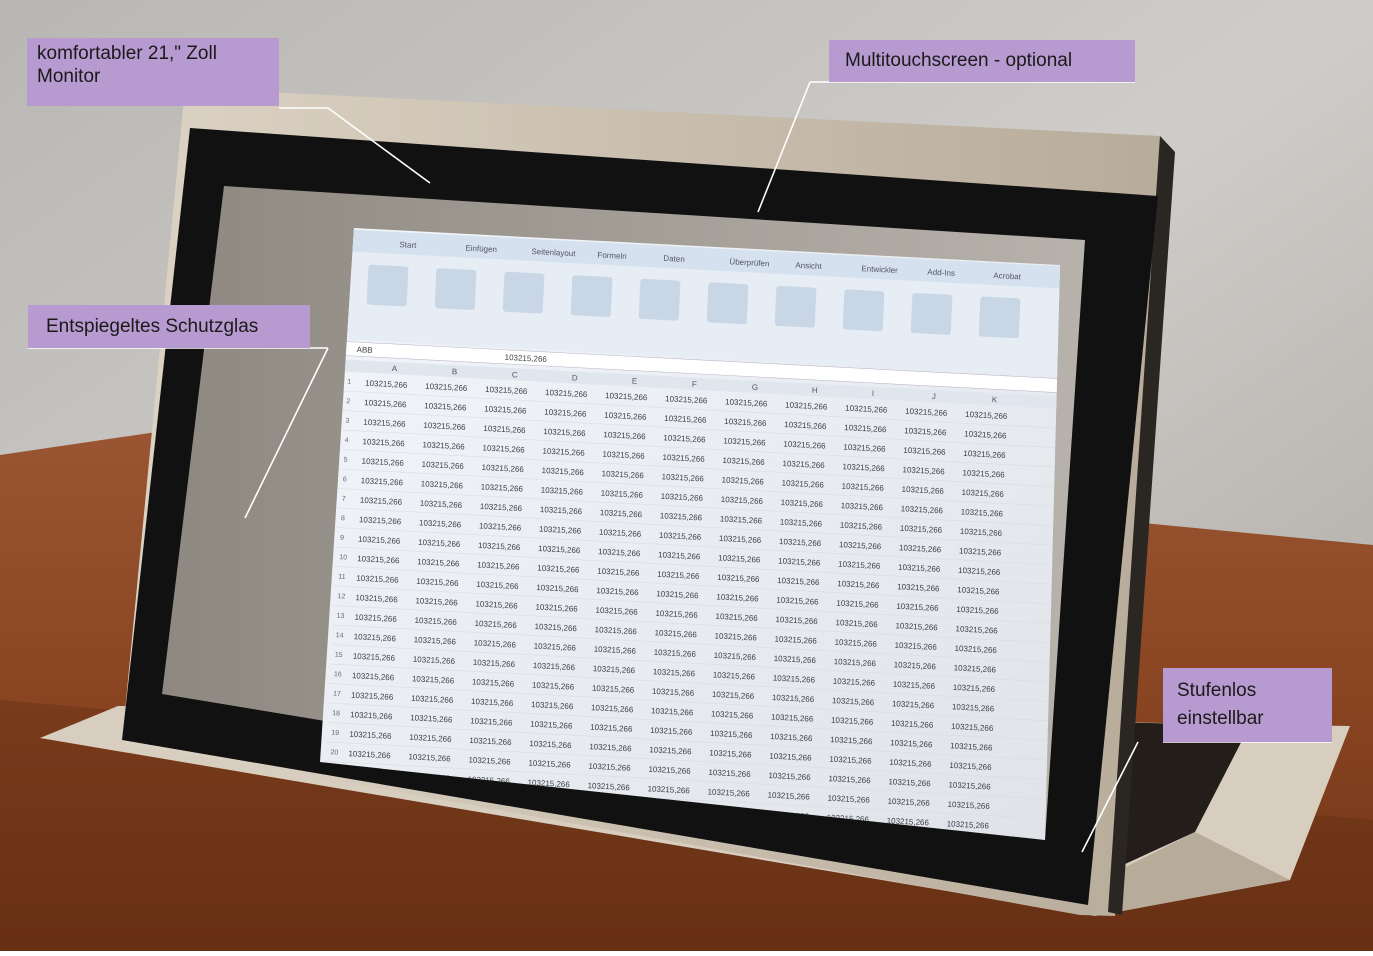 The width and height of the screenshot is (1373, 956). Describe the element at coordinates (338, 674) in the screenshot. I see `row-number: 16` at that location.